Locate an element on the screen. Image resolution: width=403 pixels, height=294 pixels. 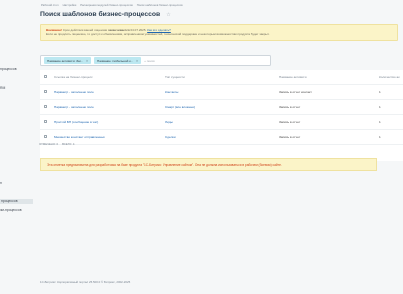
row-entity: Лиды is located at coordinates (169, 122).